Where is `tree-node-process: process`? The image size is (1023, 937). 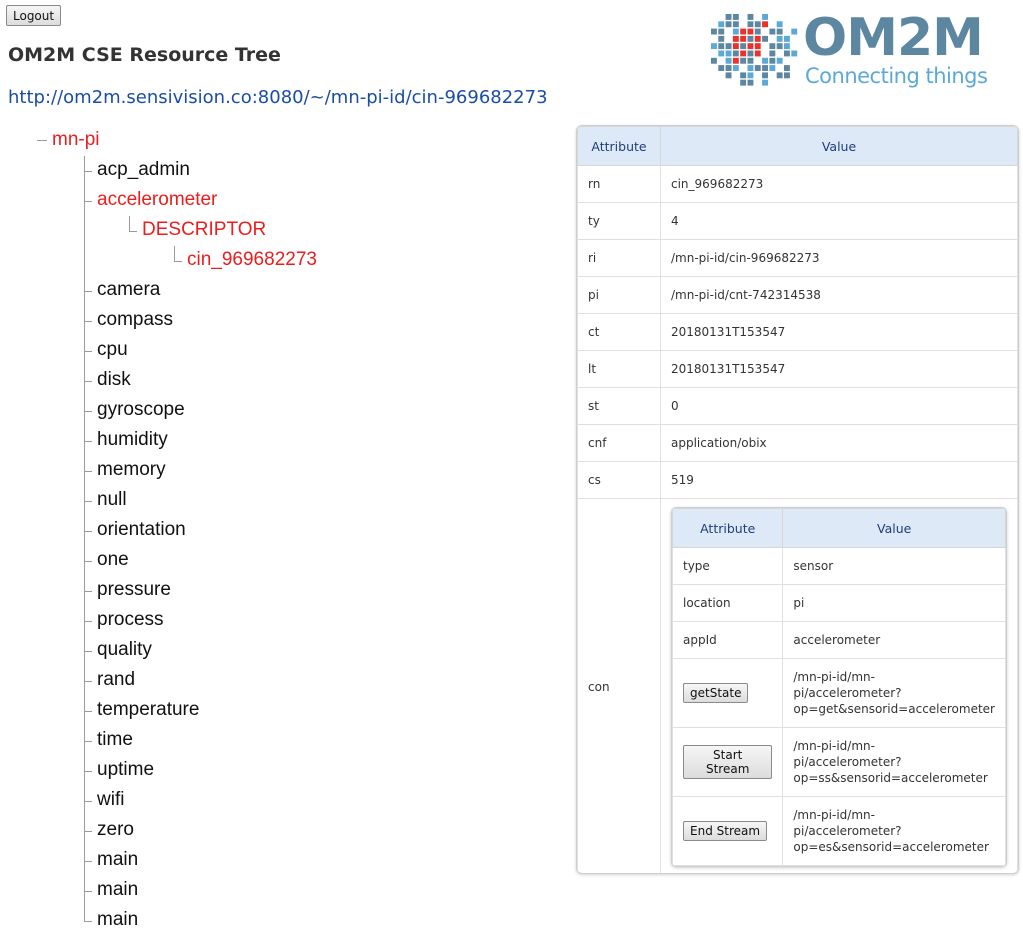
tree-node-process: process is located at coordinates (130, 620).